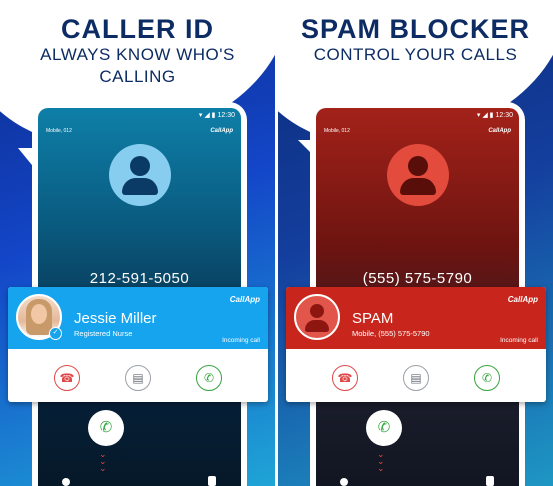 Image resolution: width=553 pixels, height=486 pixels. Describe the element at coordinates (103, 333) in the screenshot. I see `caller-subtitle: Registered Nurse` at that location.